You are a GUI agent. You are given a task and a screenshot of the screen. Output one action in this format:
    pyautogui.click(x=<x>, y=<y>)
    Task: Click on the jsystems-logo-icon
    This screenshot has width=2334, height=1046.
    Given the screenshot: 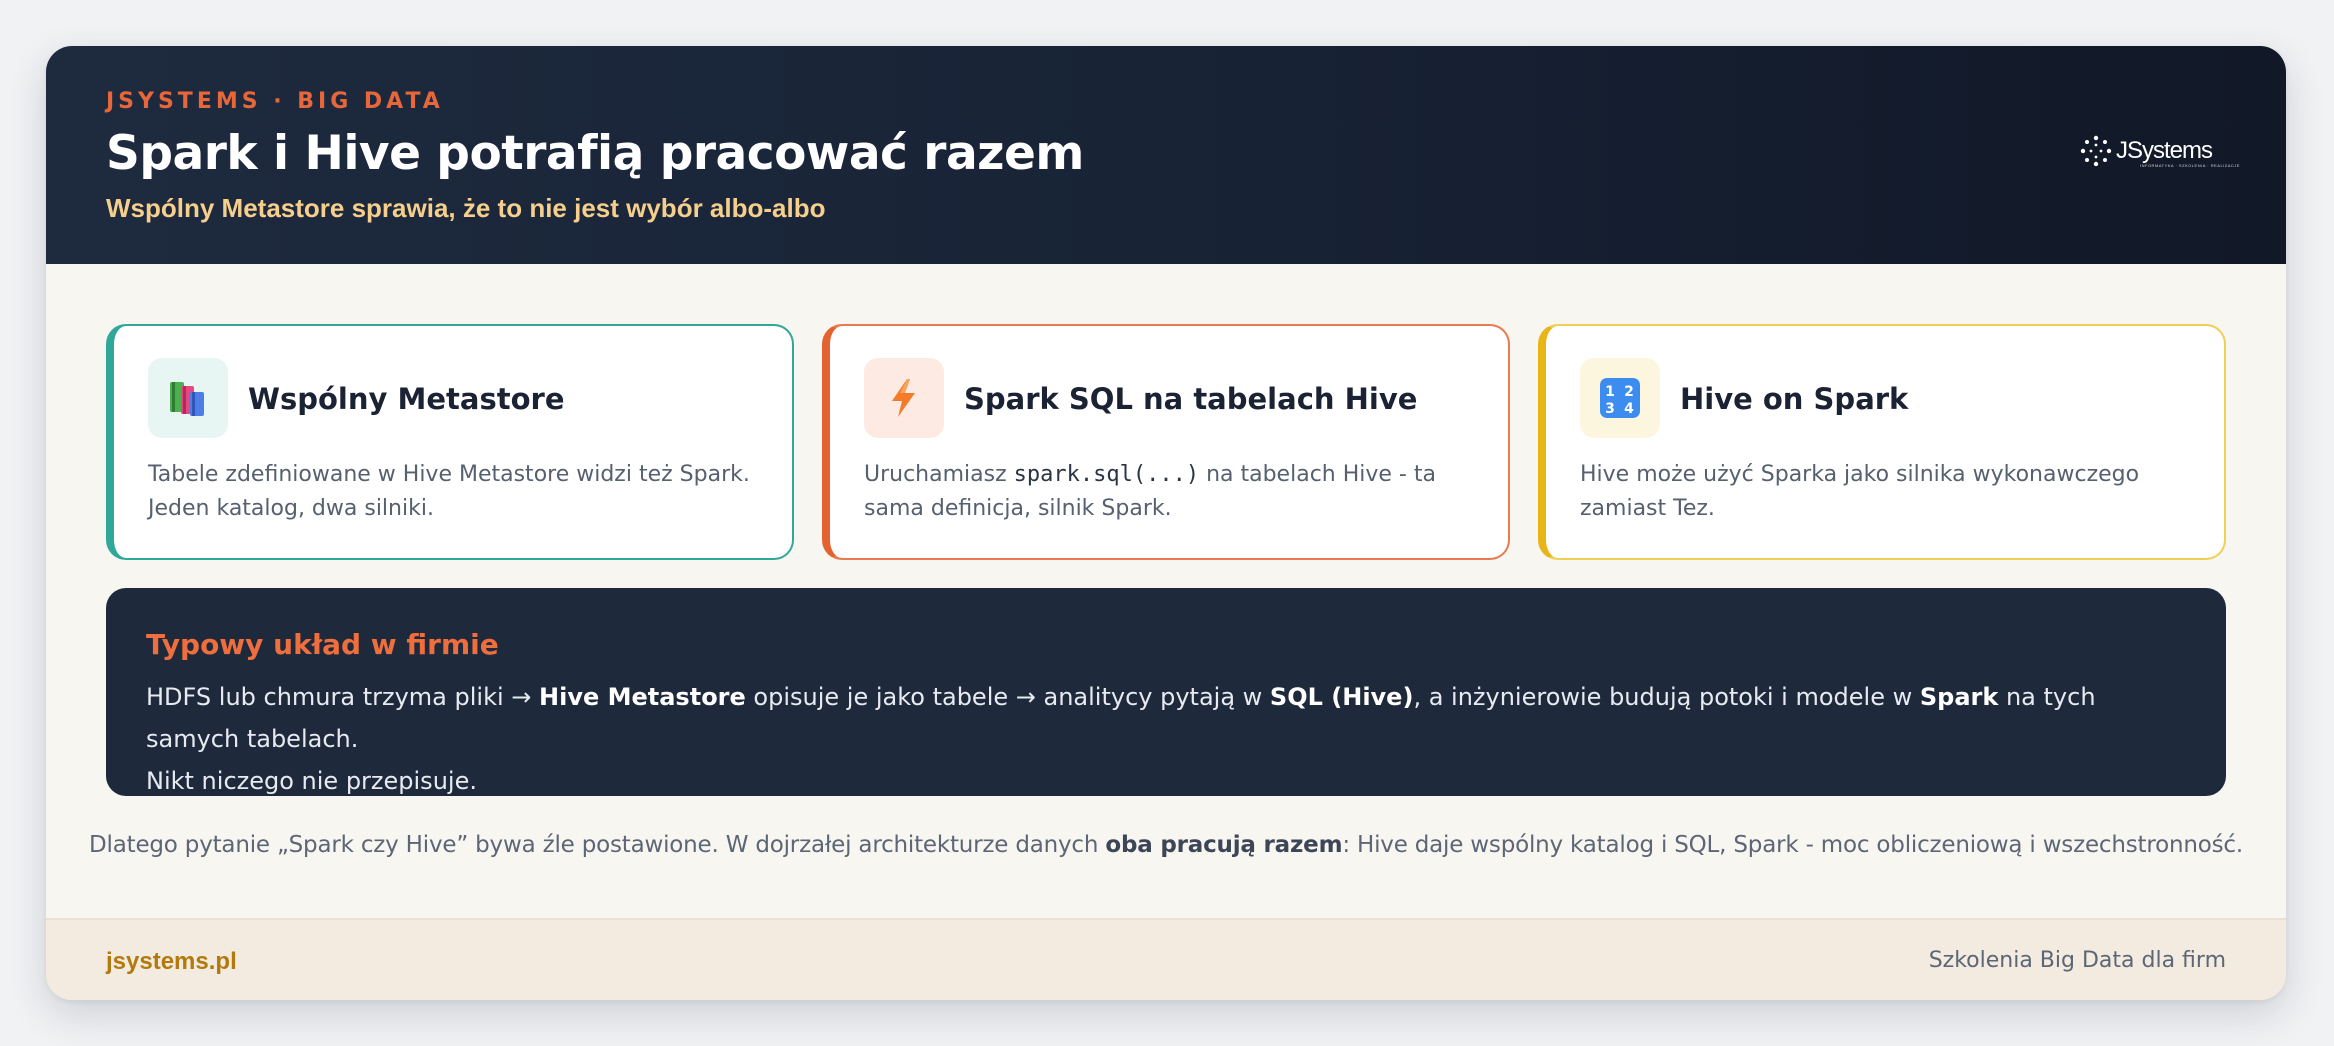 What is the action you would take?
    pyautogui.click(x=2096, y=151)
    